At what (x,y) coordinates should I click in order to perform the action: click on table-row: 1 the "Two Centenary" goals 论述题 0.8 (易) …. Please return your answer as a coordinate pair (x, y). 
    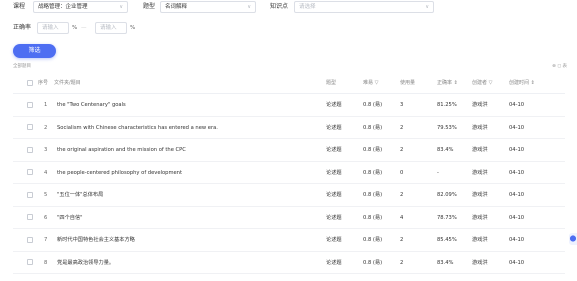
    Looking at the image, I should click on (289, 105).